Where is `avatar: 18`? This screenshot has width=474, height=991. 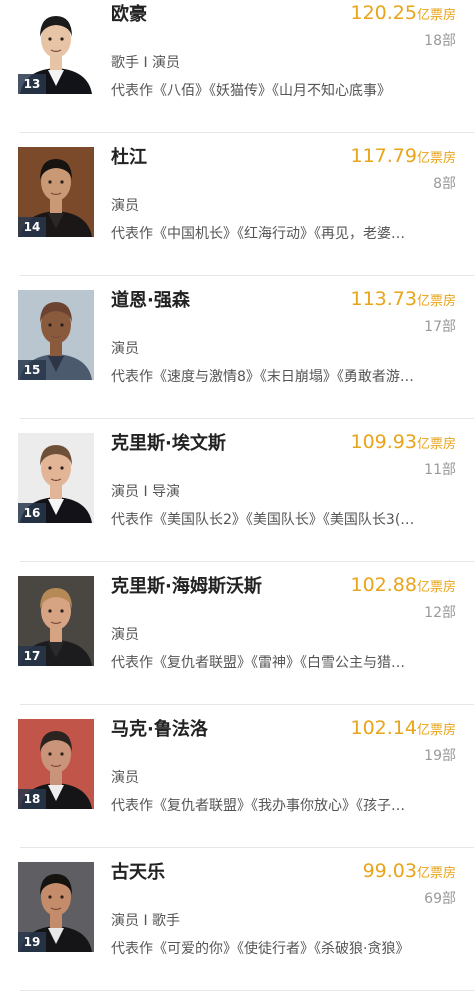
avatar: 18 is located at coordinates (56, 764).